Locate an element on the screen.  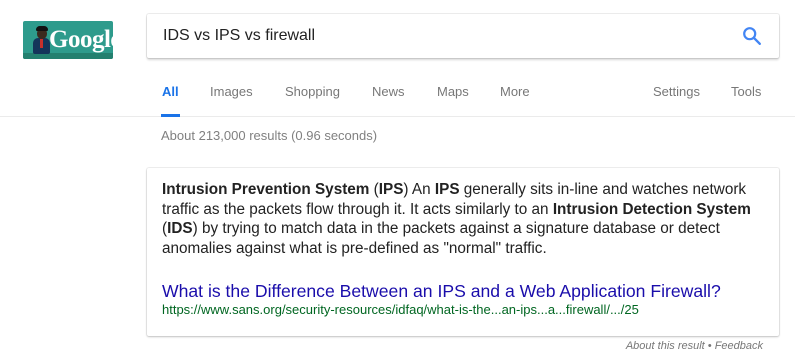
snippet-bold-term: Intrusion Detection System is located at coordinates (651, 209).